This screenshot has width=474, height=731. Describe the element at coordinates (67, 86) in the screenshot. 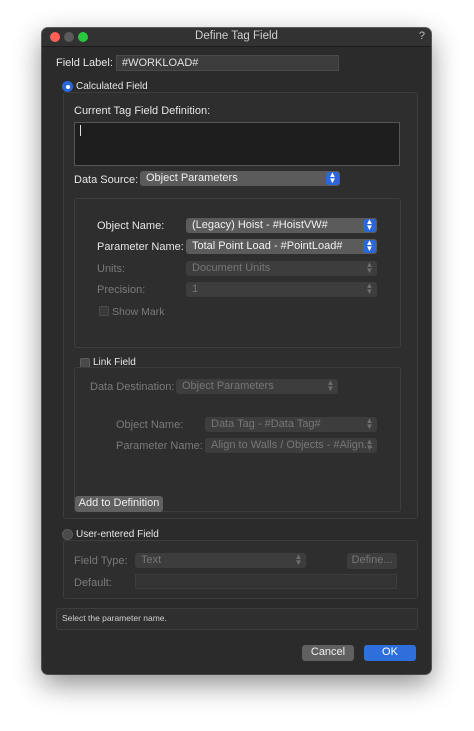

I see `calculated-field-radio` at that location.